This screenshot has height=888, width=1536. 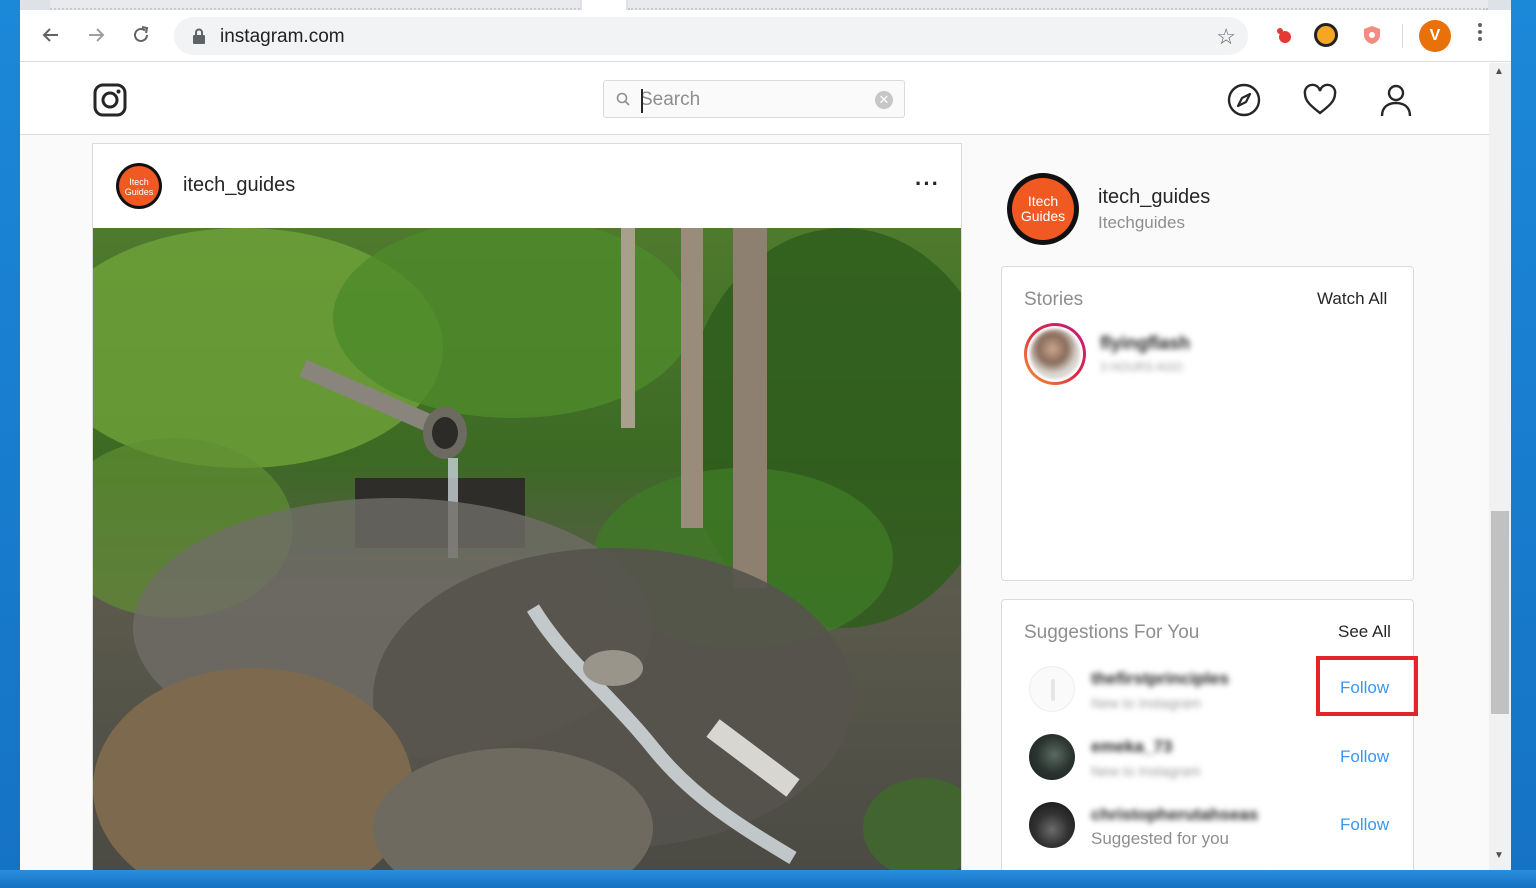 I want to click on my-profile-avatar: Itech Guides, so click(x=1043, y=209).